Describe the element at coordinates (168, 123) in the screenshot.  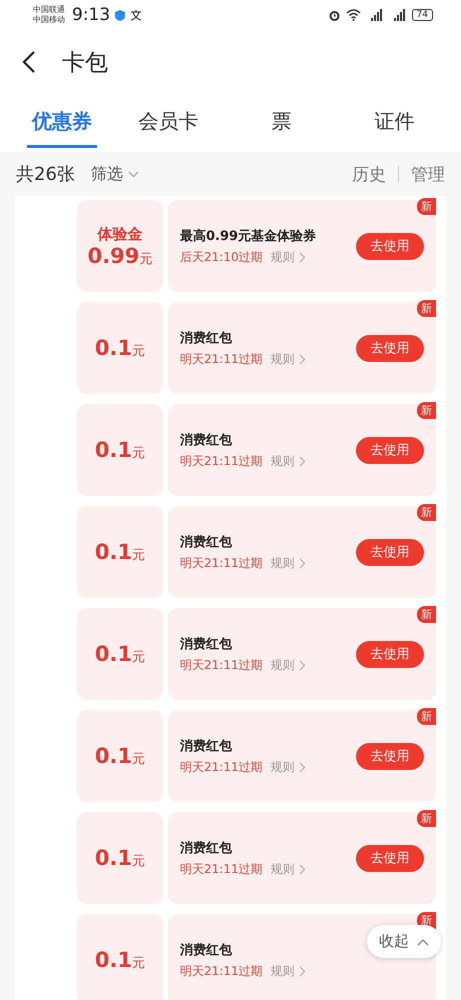
I see `tab: 会员卡` at that location.